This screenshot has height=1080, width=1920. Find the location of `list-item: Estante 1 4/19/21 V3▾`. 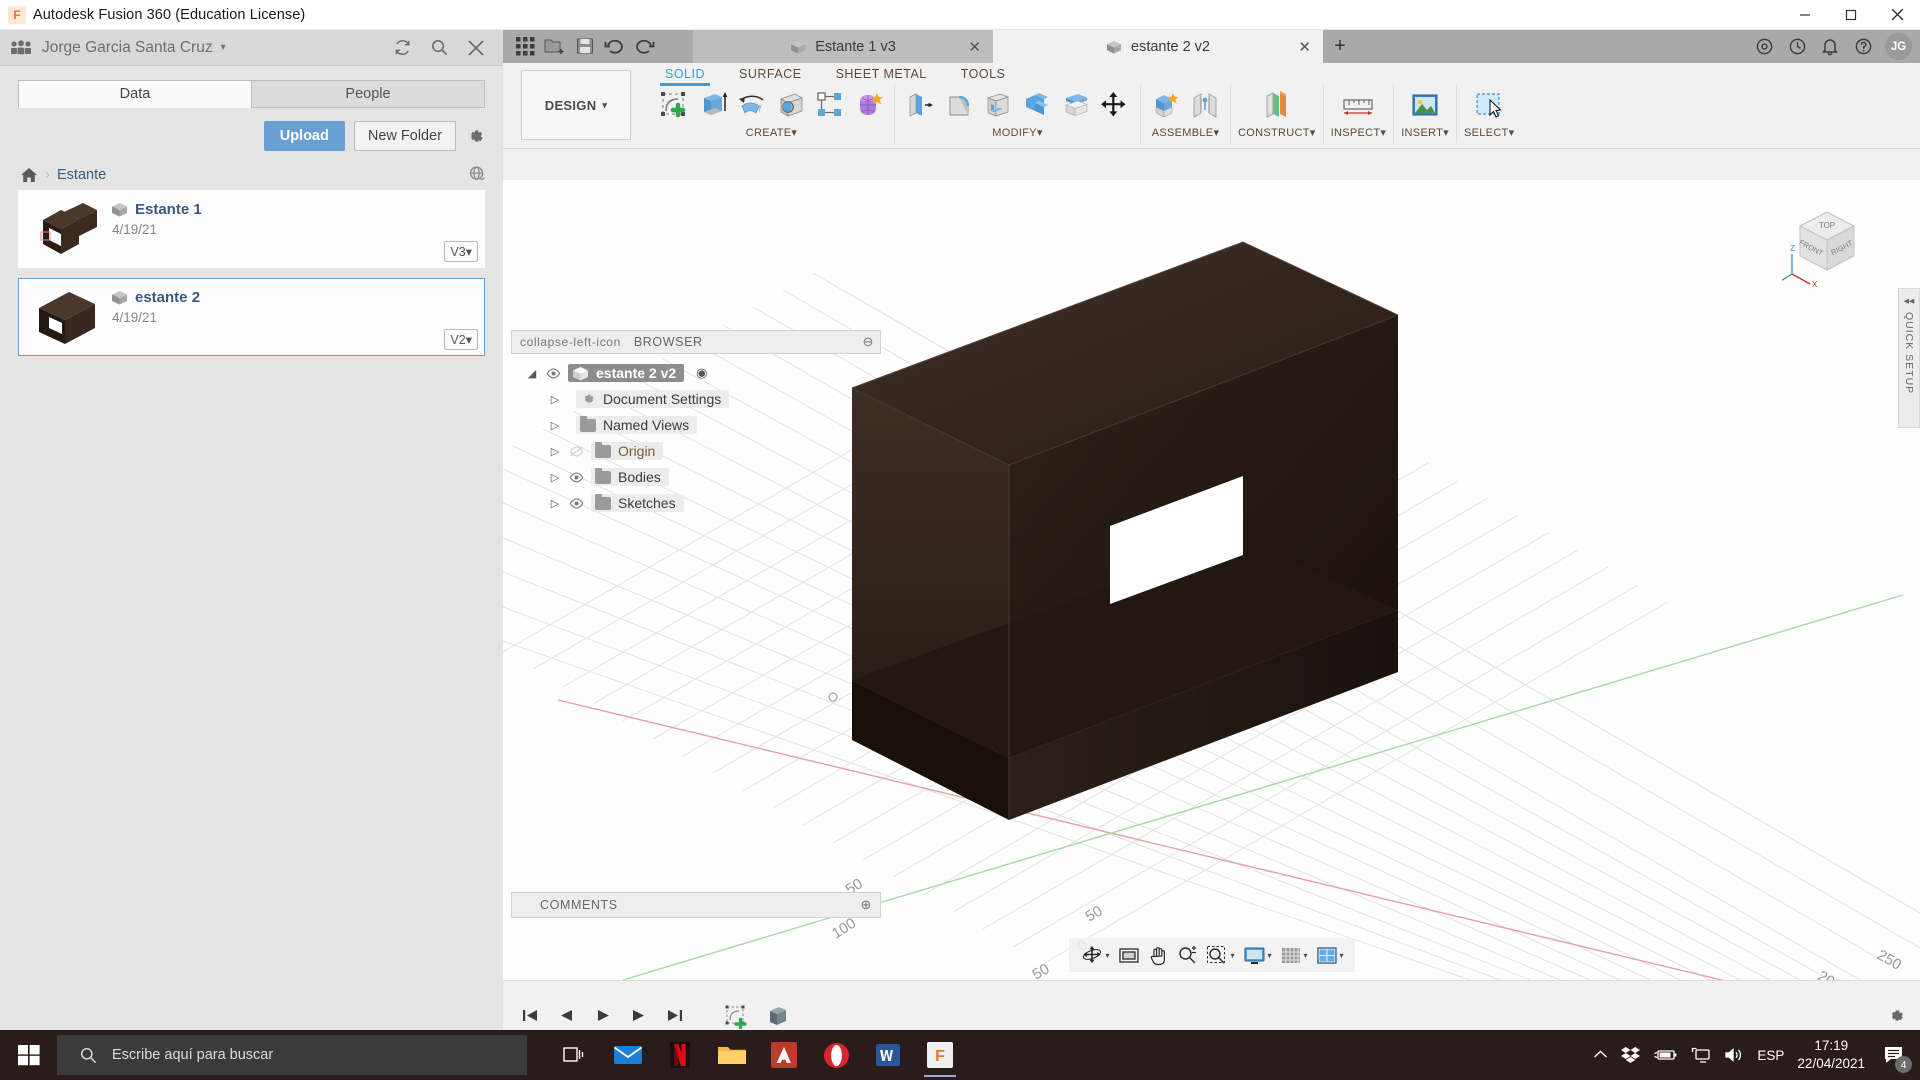

list-item: Estante 1 4/19/21 V3▾ is located at coordinates (251, 229).